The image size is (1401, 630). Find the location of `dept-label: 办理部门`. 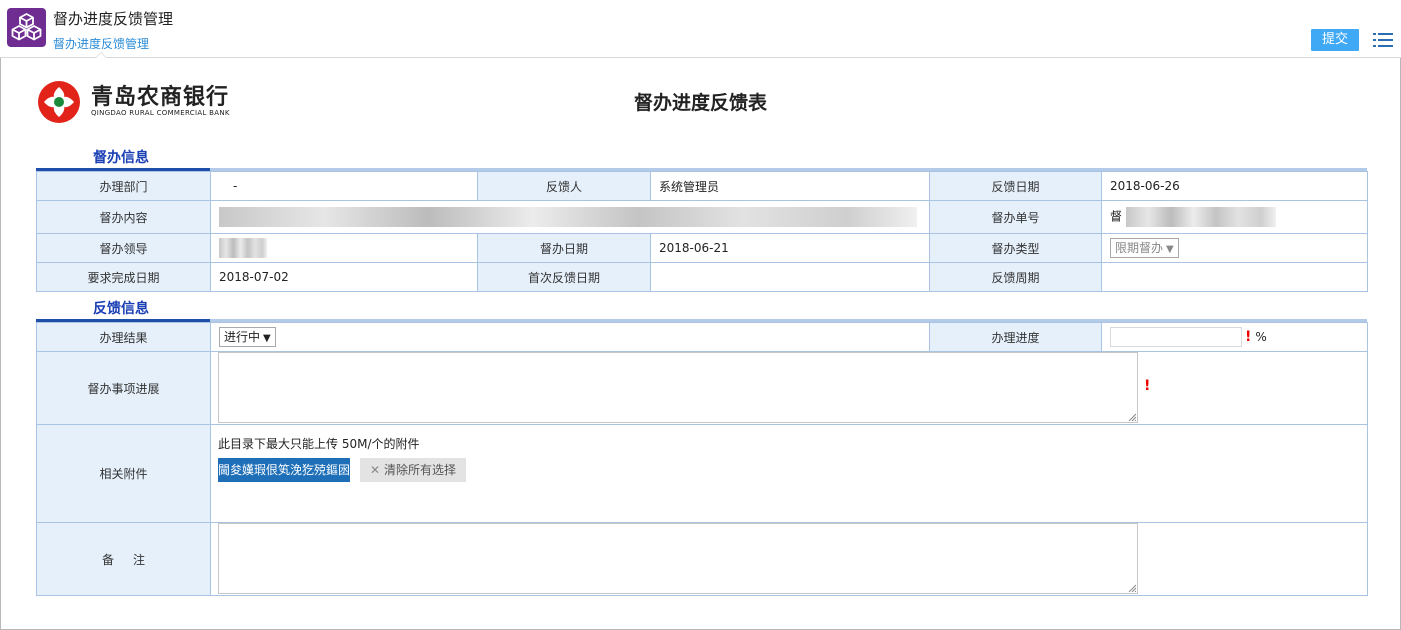

dept-label: 办理部门 is located at coordinates (123, 186).